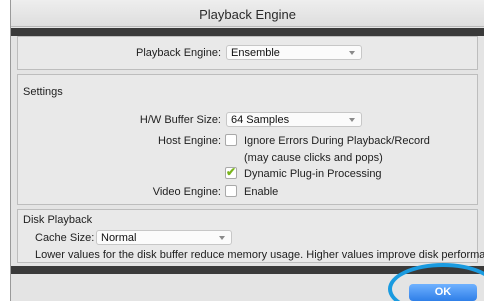 The height and width of the screenshot is (301, 484). Describe the element at coordinates (294, 52) in the screenshot. I see `playback-engine-select: Ensemble` at that location.